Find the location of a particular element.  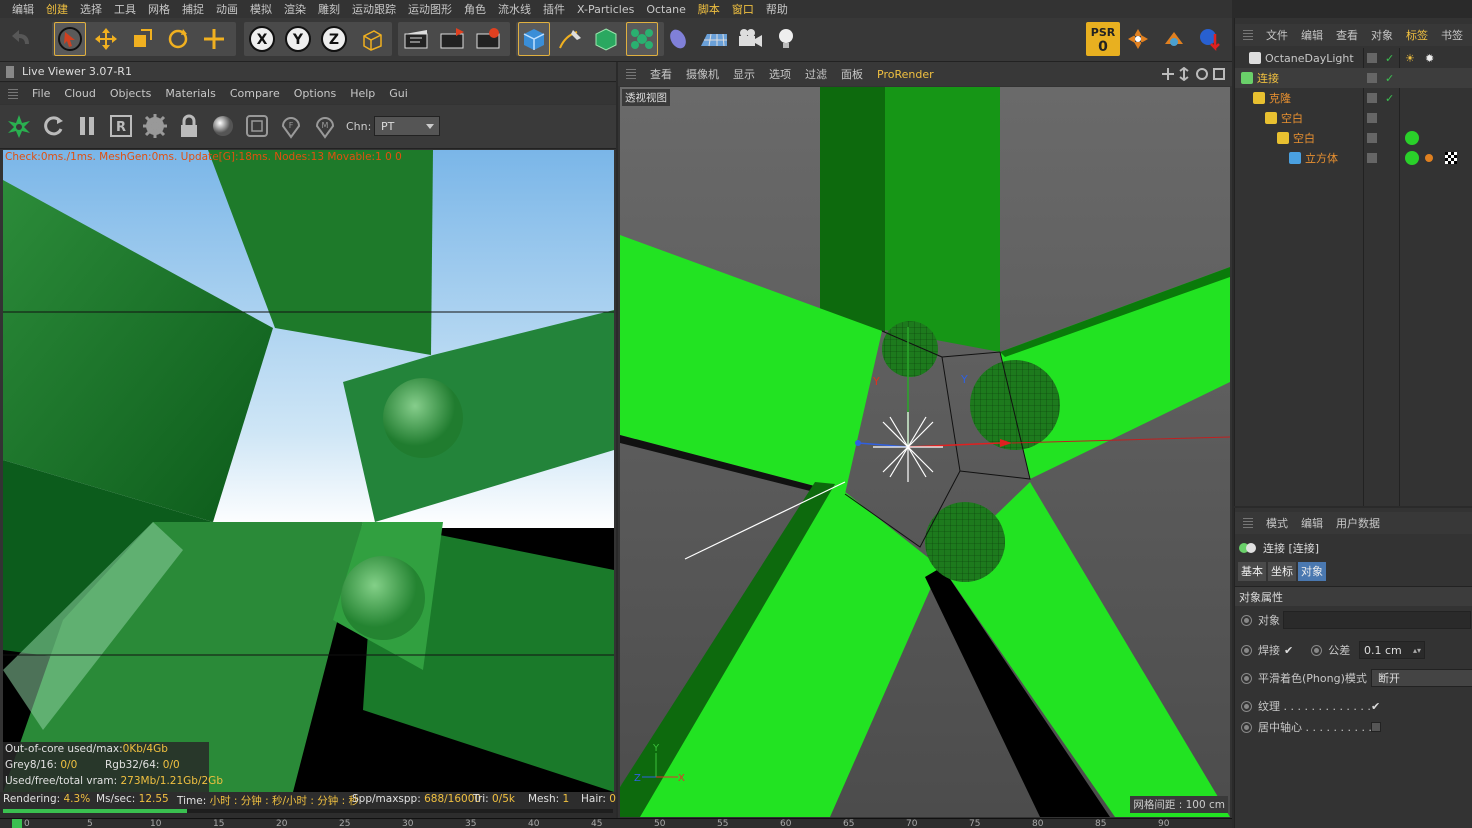

menu-item: 插件 is located at coordinates (554, 9).